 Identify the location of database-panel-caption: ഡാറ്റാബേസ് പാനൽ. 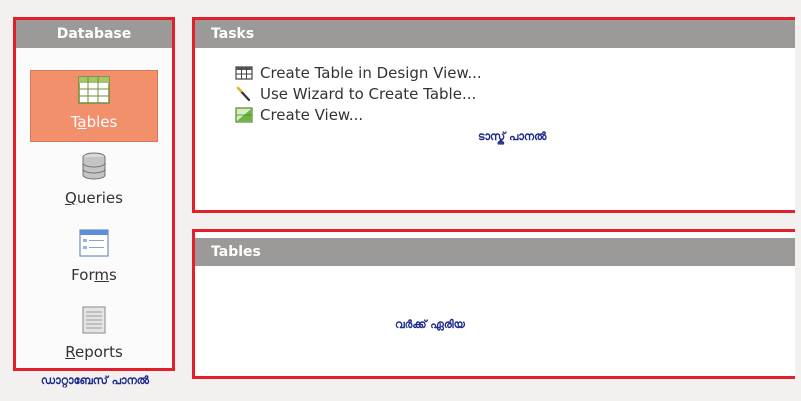
(95, 380).